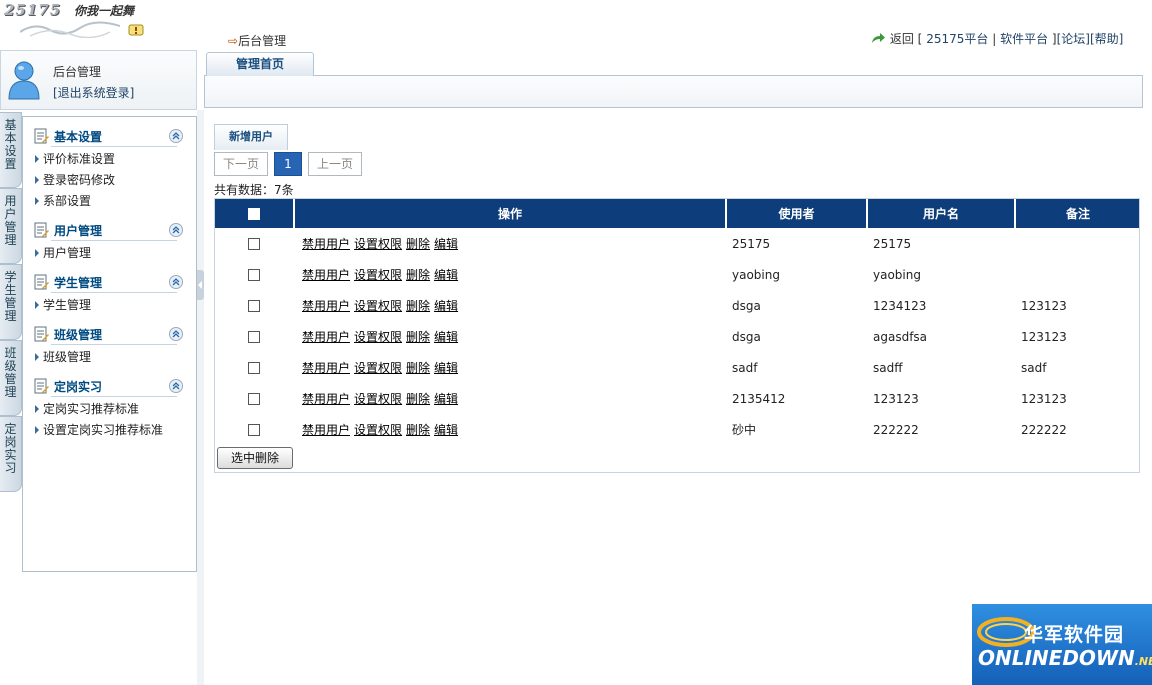 The height and width of the screenshot is (685, 1152). I want to click on menu-item-class-management: 班级管理, so click(63, 356).